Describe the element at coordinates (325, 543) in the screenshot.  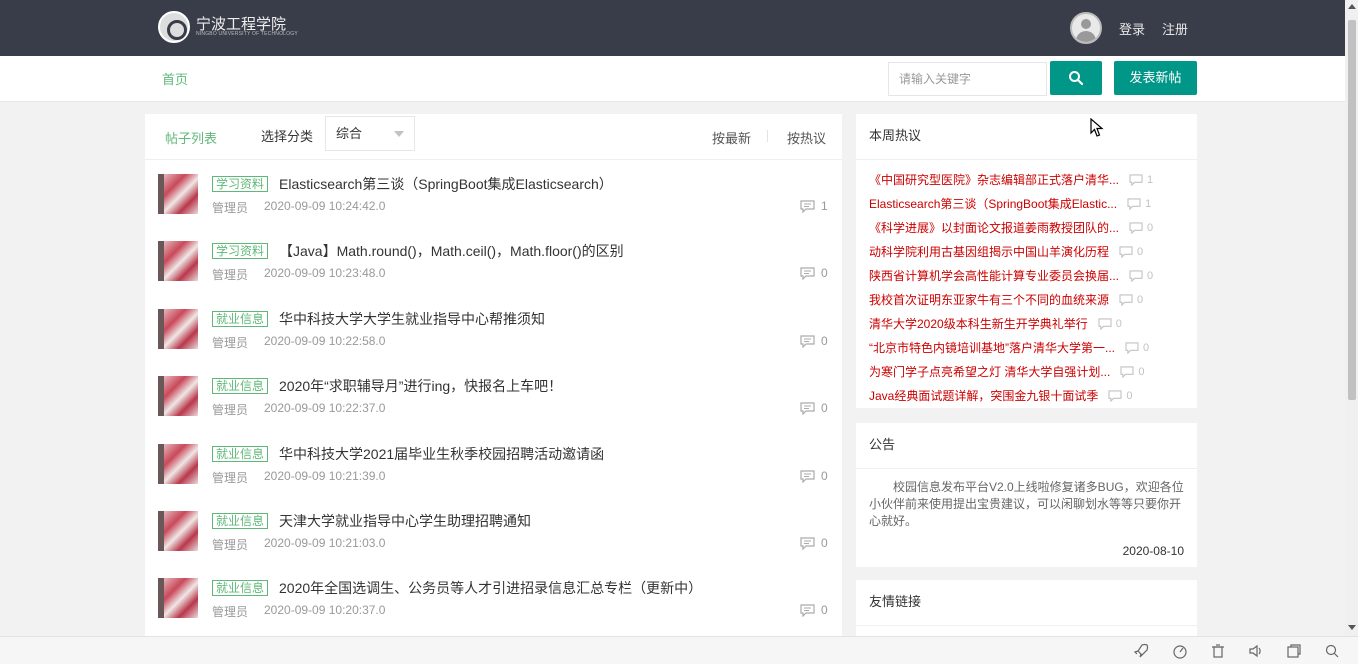
I see `post-time: 2020-09-09 10:21:03.0` at that location.